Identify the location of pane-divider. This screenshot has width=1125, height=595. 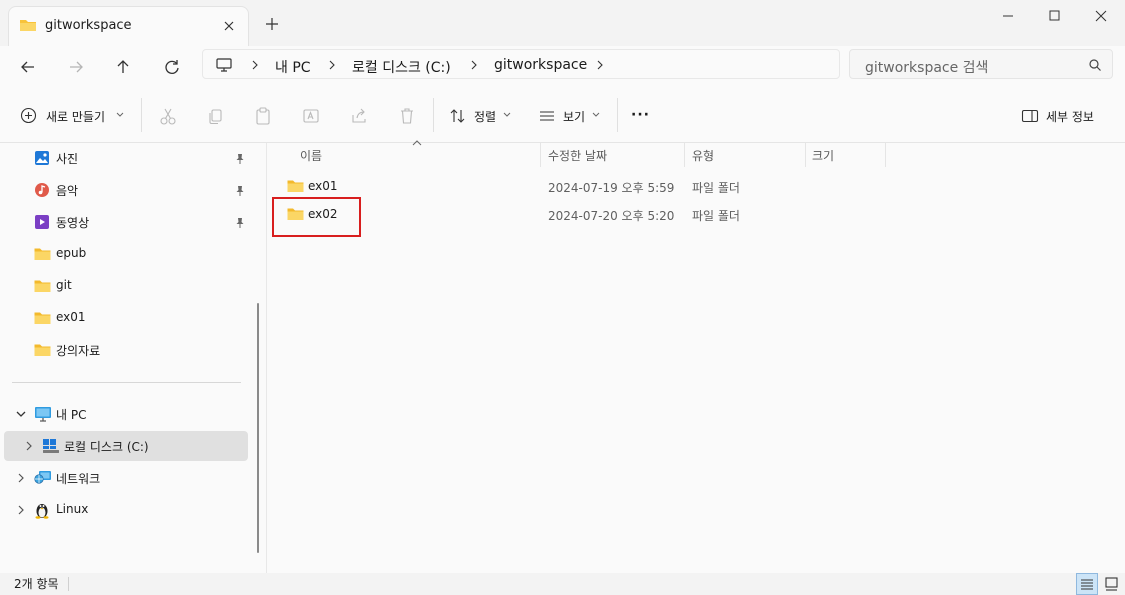
(266, 358).